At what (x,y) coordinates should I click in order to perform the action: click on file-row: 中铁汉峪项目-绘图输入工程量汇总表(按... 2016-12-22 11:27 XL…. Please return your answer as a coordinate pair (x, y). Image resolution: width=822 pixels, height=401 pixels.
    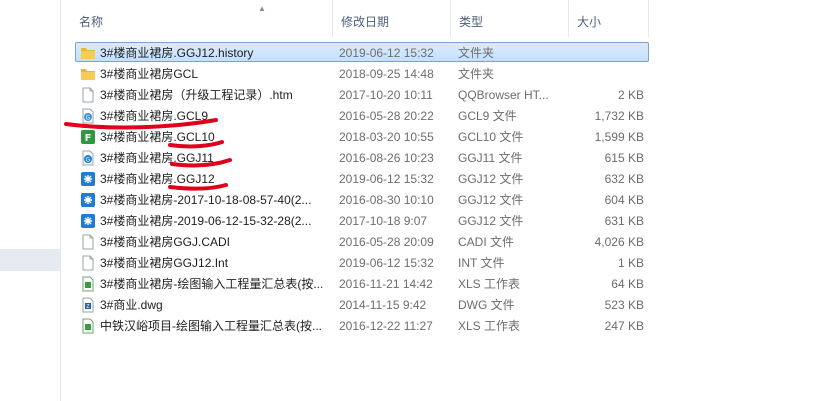
    Looking at the image, I should click on (362, 325).